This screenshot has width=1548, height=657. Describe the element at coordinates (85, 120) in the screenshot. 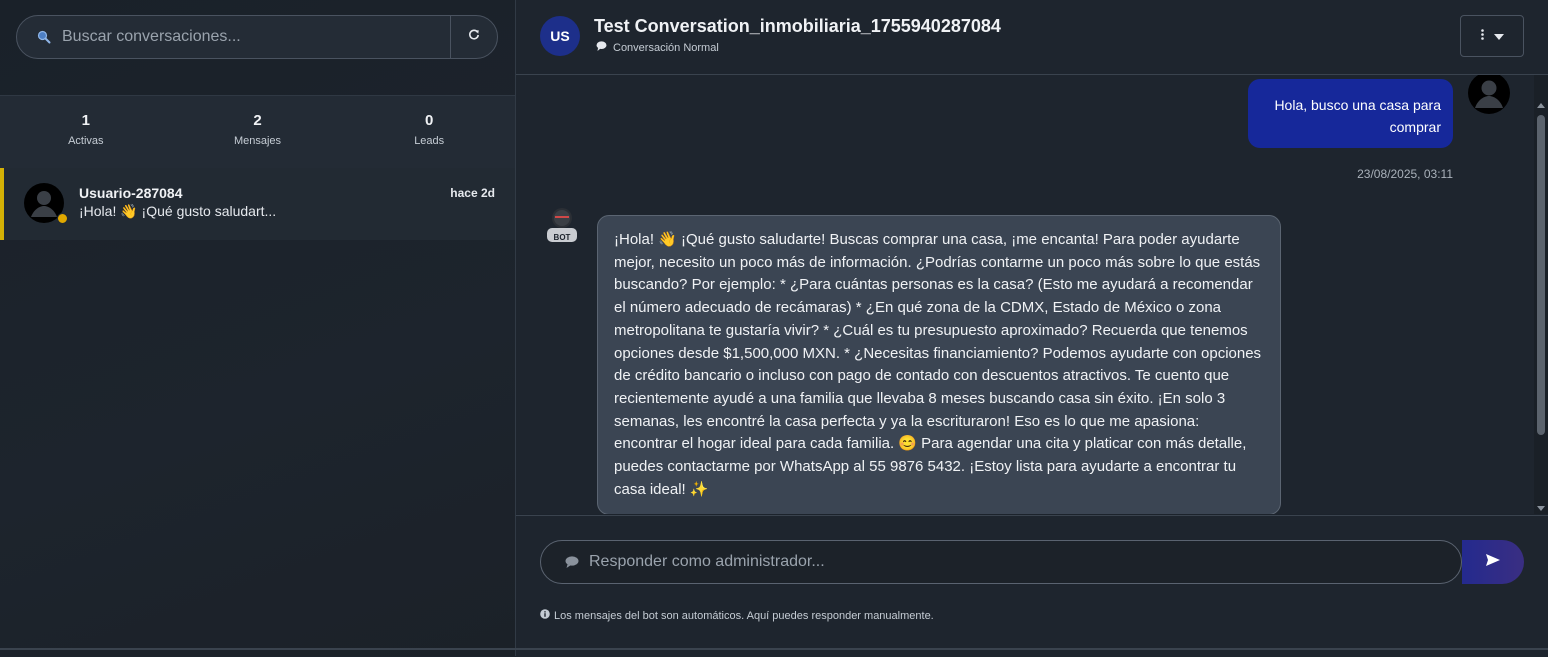

I see `stat-value: 1` at that location.